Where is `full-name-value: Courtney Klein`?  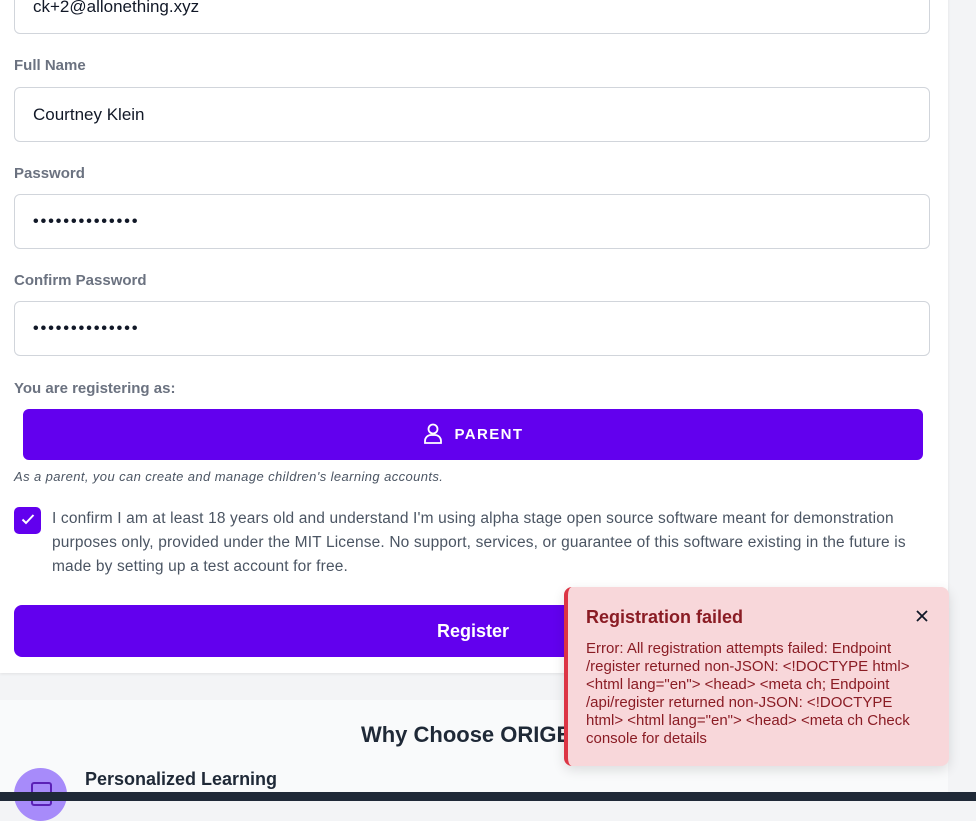 full-name-value: Courtney Klein is located at coordinates (89, 114).